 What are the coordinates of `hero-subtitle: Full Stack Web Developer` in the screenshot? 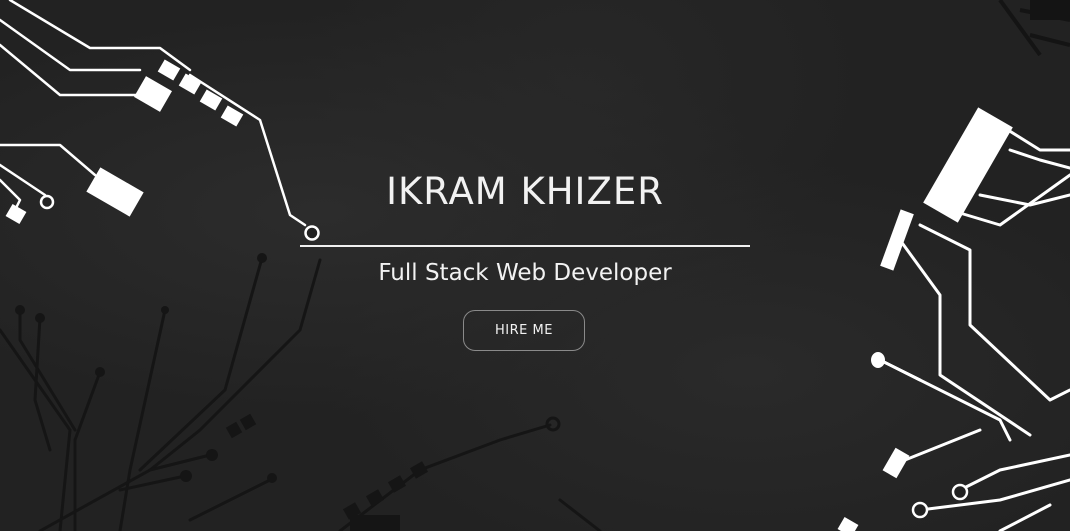 It's located at (525, 273).